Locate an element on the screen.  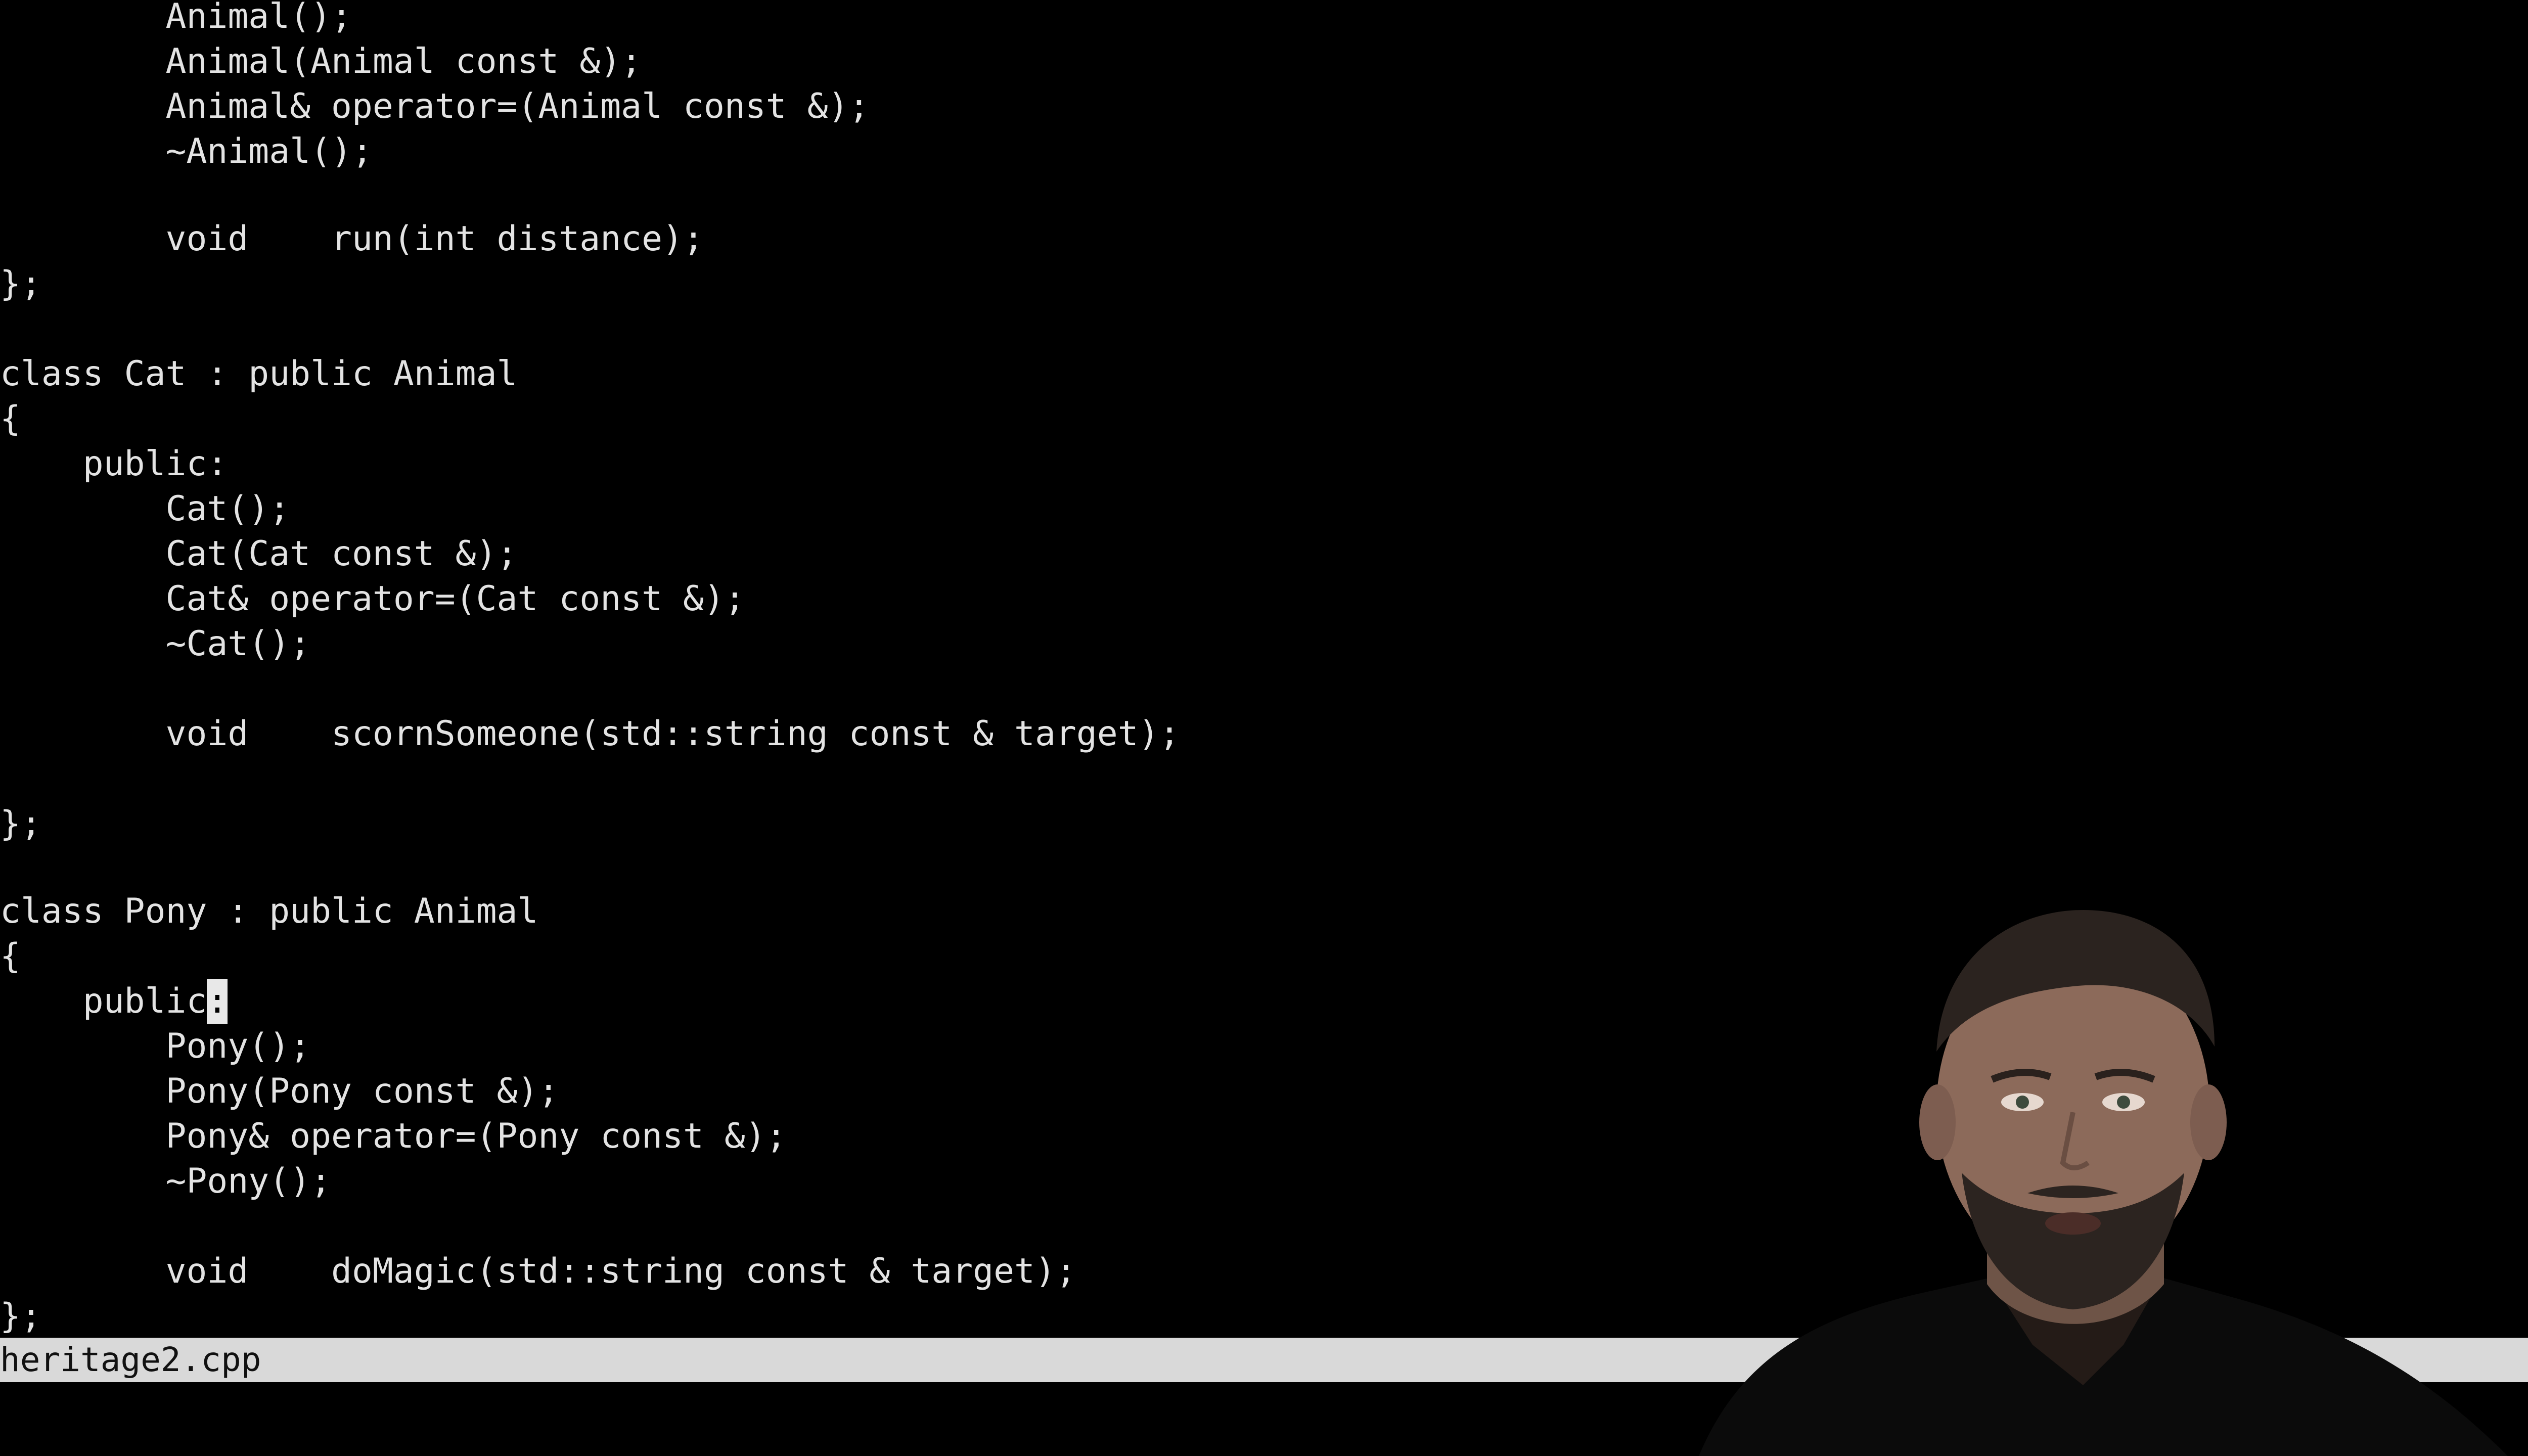
code-line: Pony(); is located at coordinates (156, 1046).